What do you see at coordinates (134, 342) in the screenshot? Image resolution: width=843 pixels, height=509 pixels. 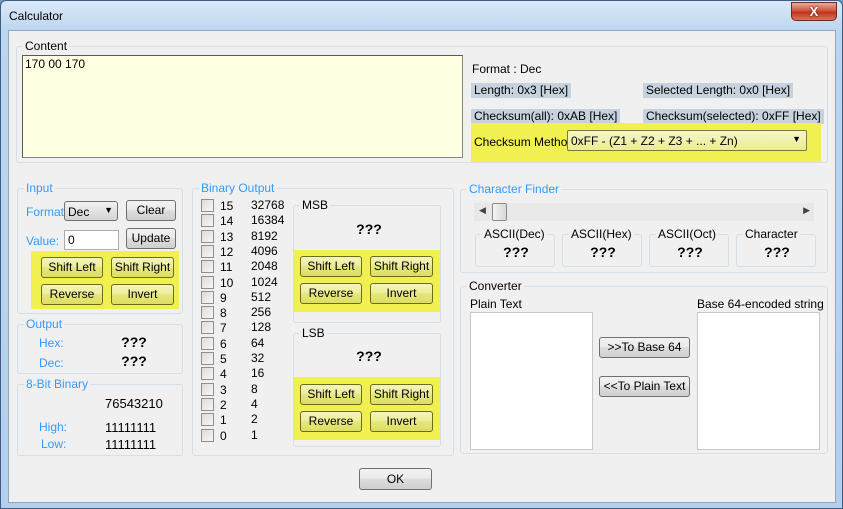 I see `hex-value: ???` at bounding box center [134, 342].